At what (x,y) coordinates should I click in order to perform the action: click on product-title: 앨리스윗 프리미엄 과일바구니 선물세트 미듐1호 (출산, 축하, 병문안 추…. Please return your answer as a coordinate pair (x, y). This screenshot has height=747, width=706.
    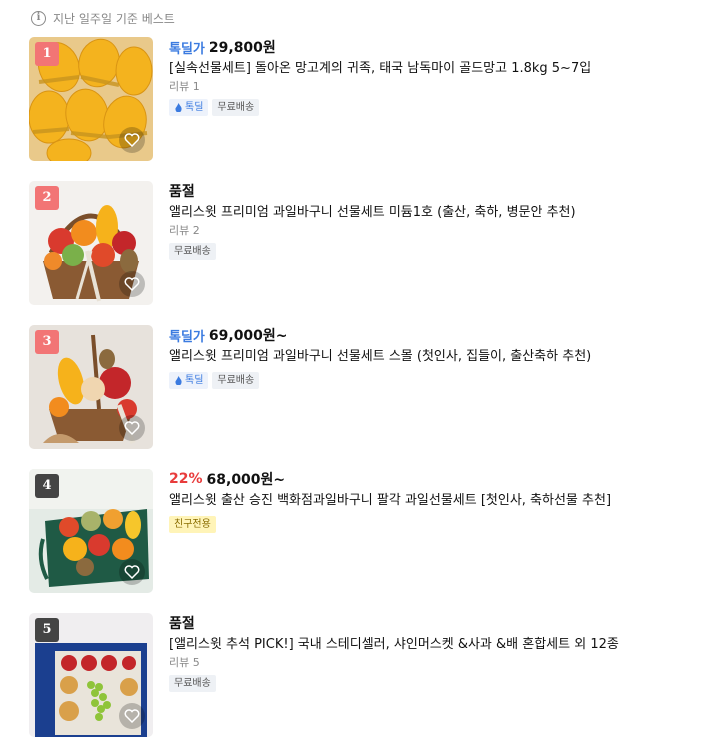
    Looking at the image, I should click on (429, 213).